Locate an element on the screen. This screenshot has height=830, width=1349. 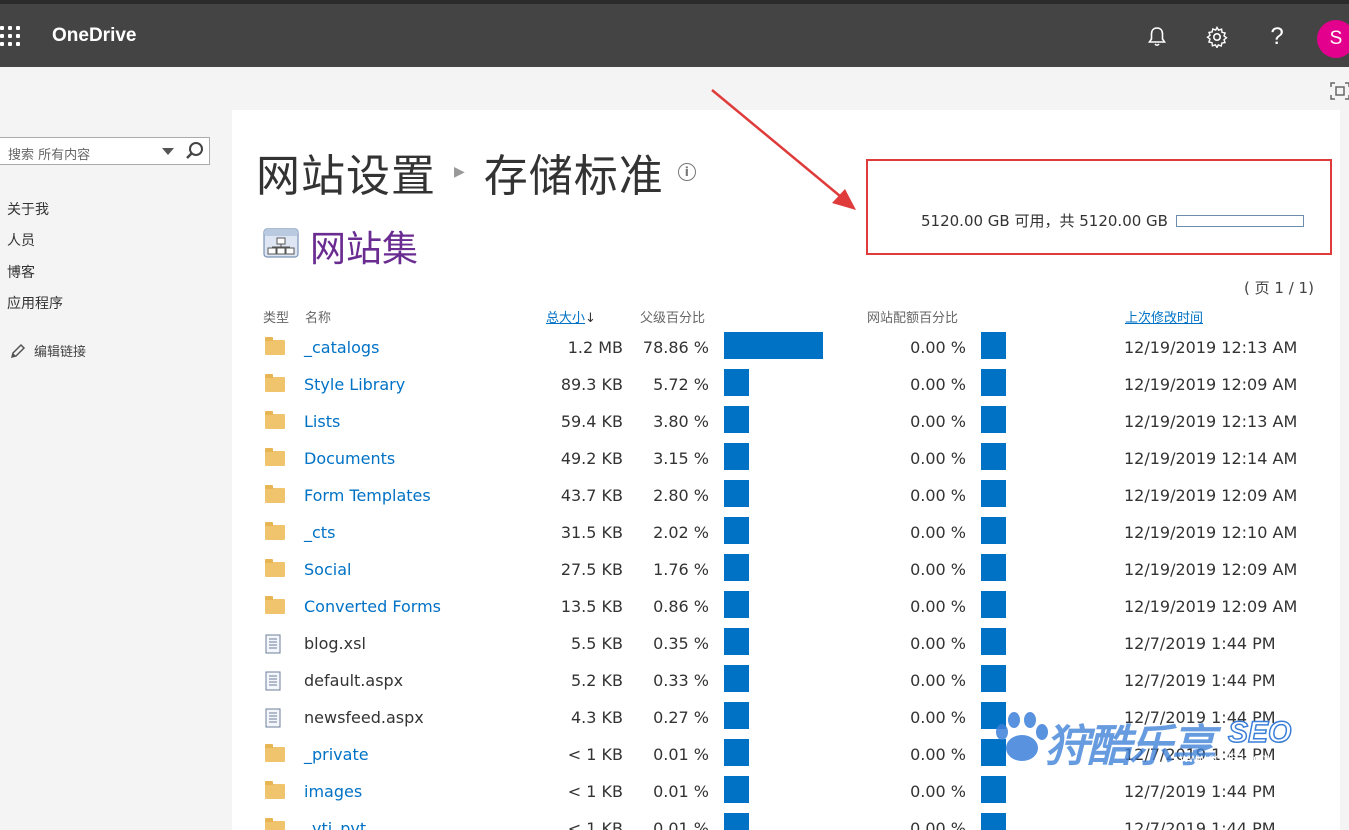
search-input: 搜索 所有内容 is located at coordinates (49, 153).